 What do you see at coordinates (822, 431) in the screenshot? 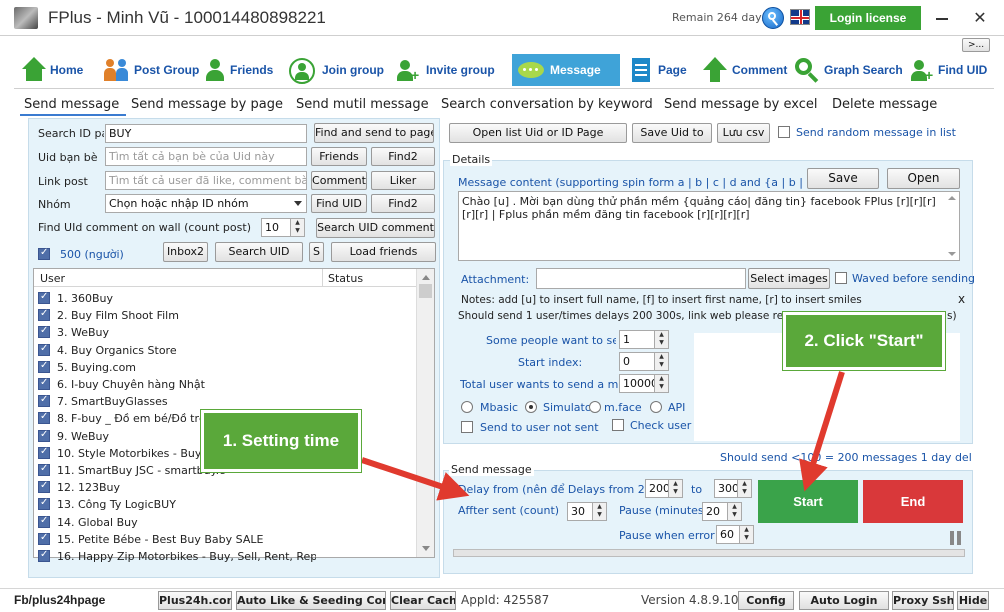
I see `arrow-to-start` at bounding box center [822, 431].